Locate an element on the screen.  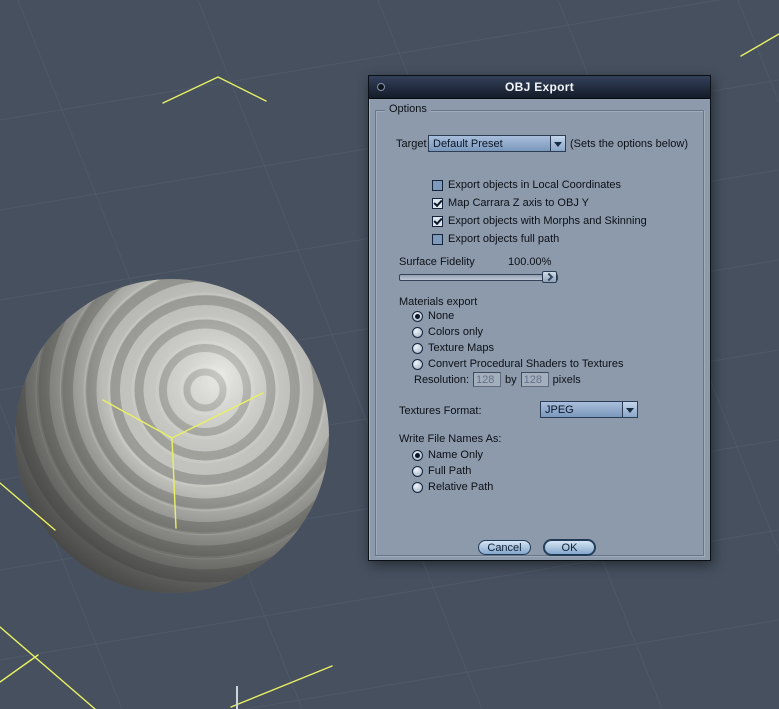
radio-label: Colors only is located at coordinates (456, 332).